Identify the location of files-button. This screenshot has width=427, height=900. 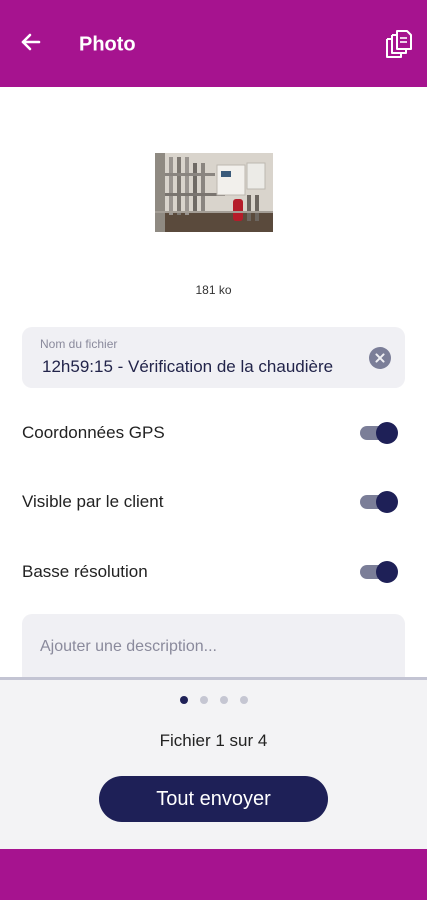
(399, 44).